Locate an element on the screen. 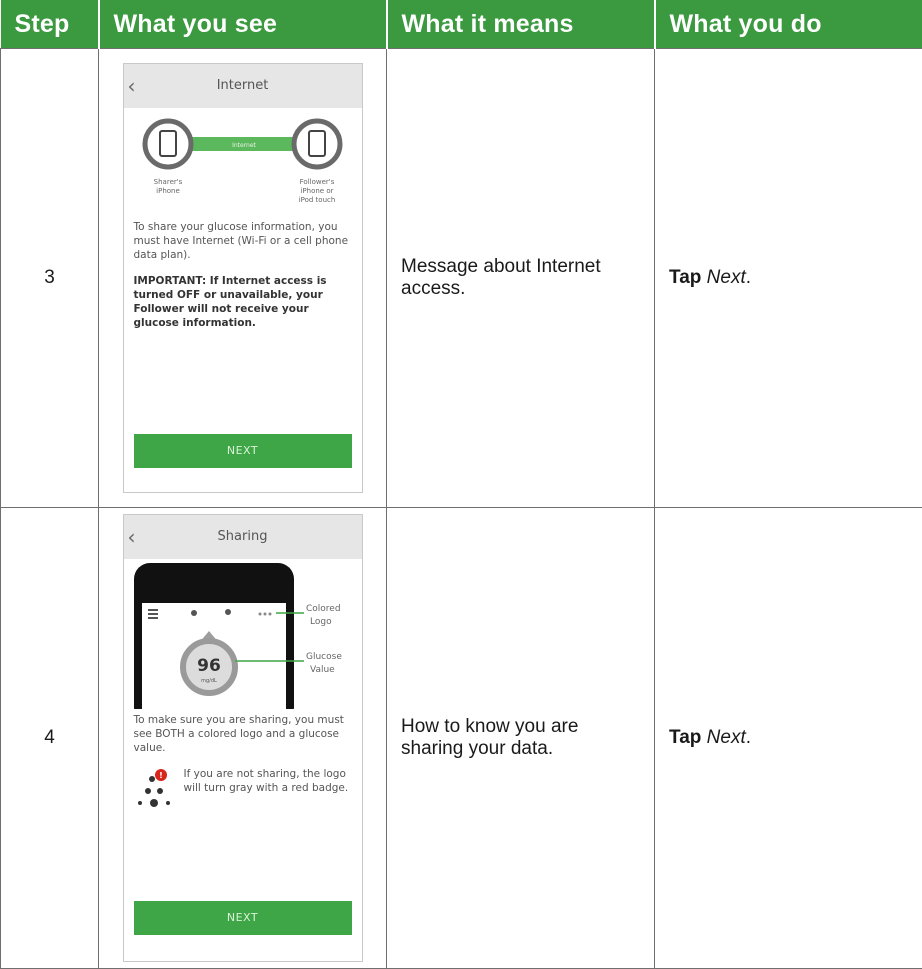  connector-label: Internet is located at coordinates (244, 145).